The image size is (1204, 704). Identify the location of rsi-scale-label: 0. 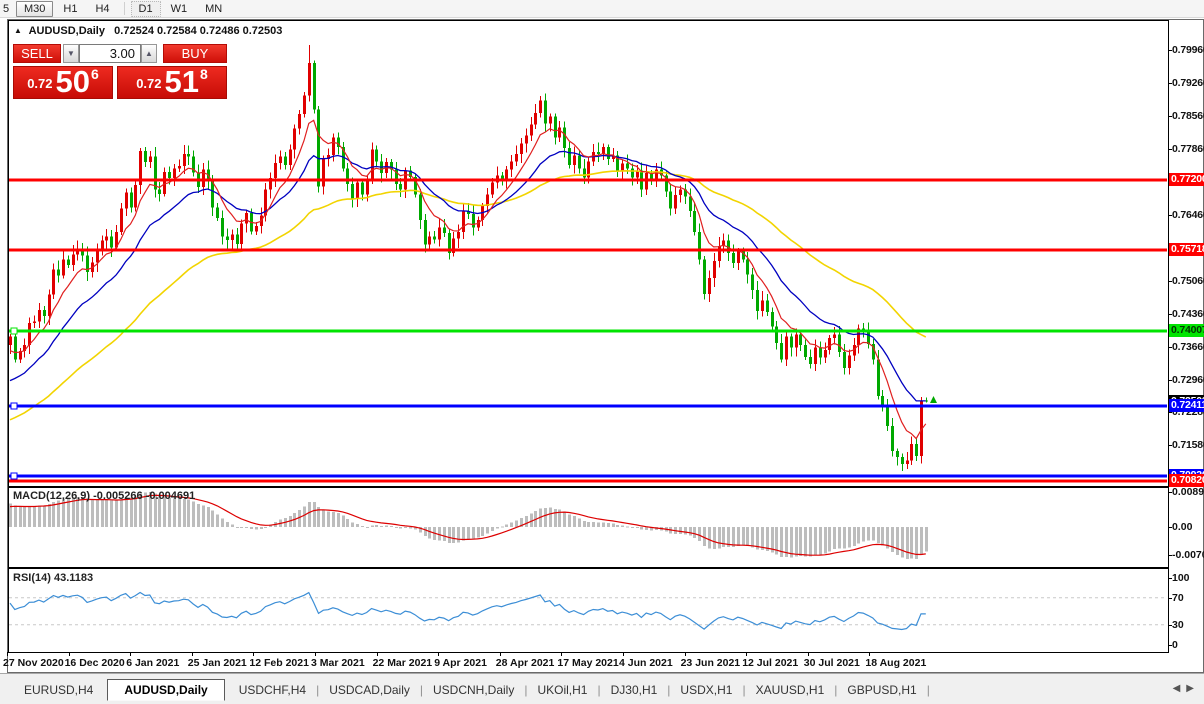
(1175, 645).